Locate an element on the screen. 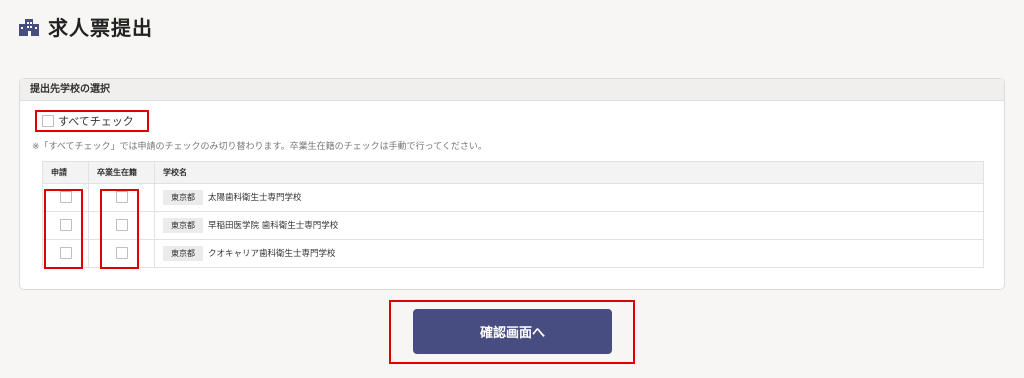 The height and width of the screenshot is (378, 1024). confirm-button: 確認画面へ is located at coordinates (512, 331).